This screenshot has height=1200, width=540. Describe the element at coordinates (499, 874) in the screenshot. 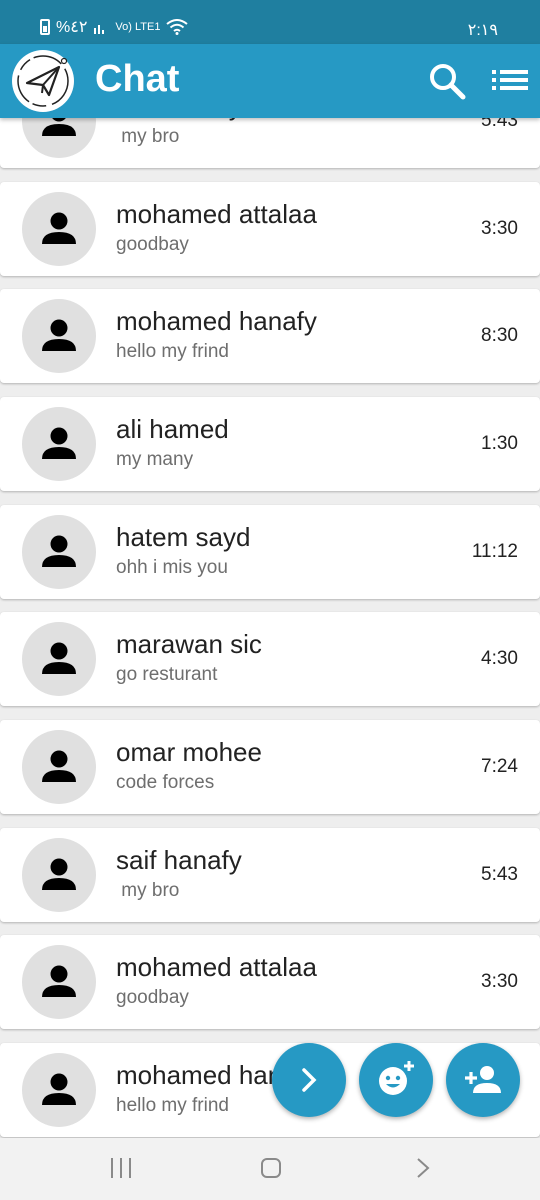

I see `message-time: 5:43` at that location.